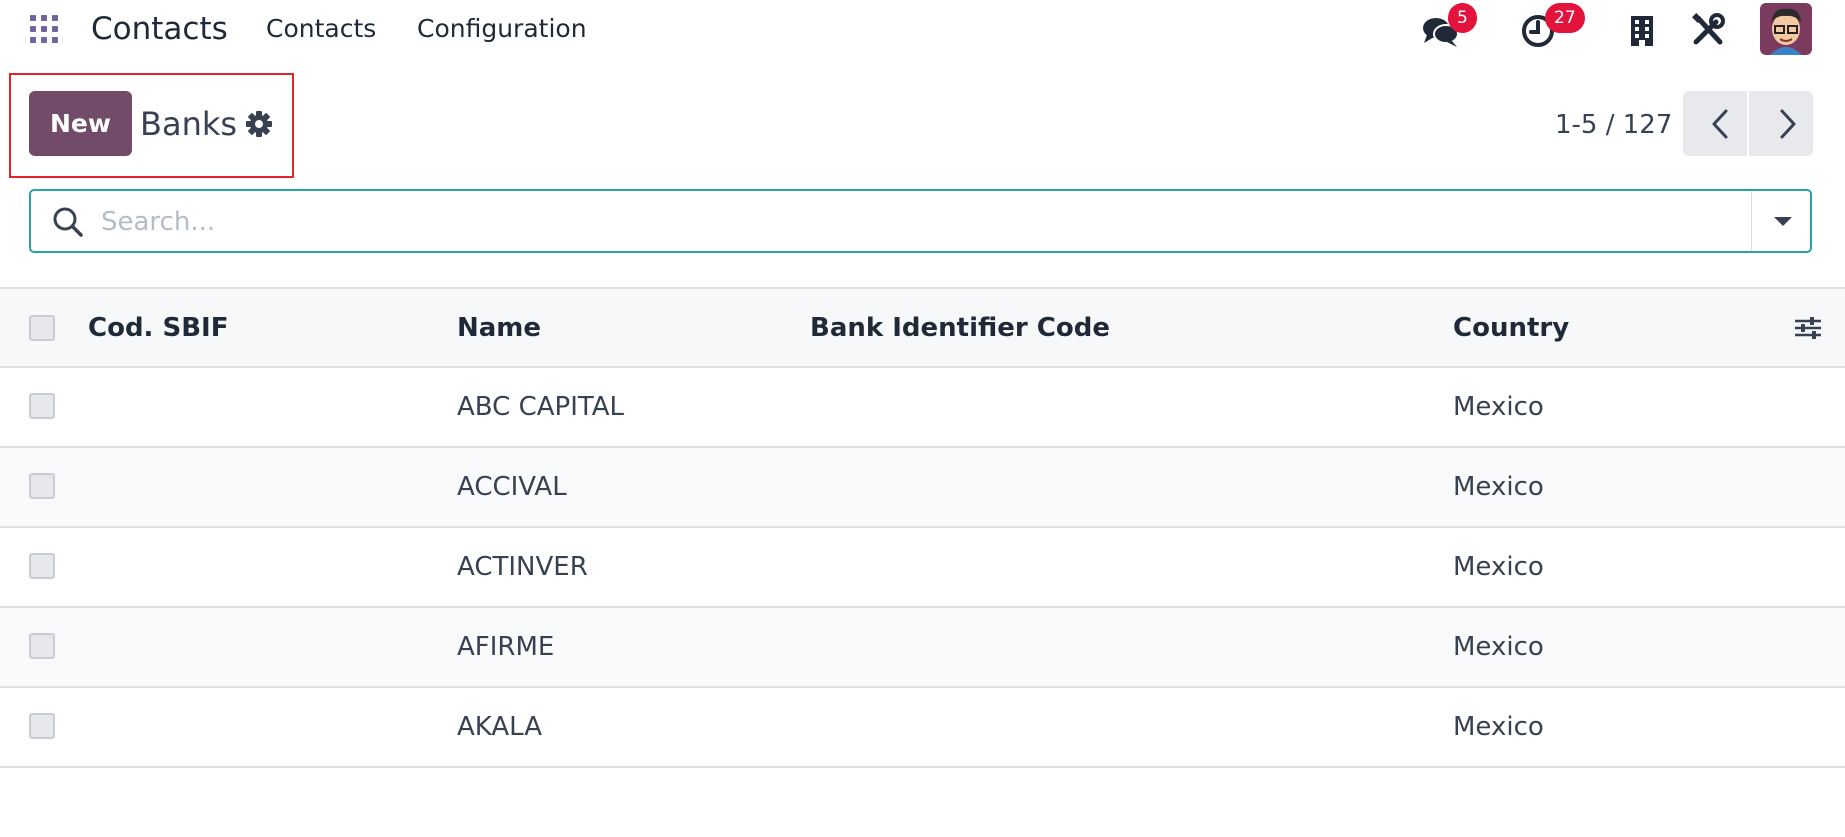 This screenshot has height=837, width=1845. Describe the element at coordinates (1783, 221) in the screenshot. I see `caret-down-icon` at that location.